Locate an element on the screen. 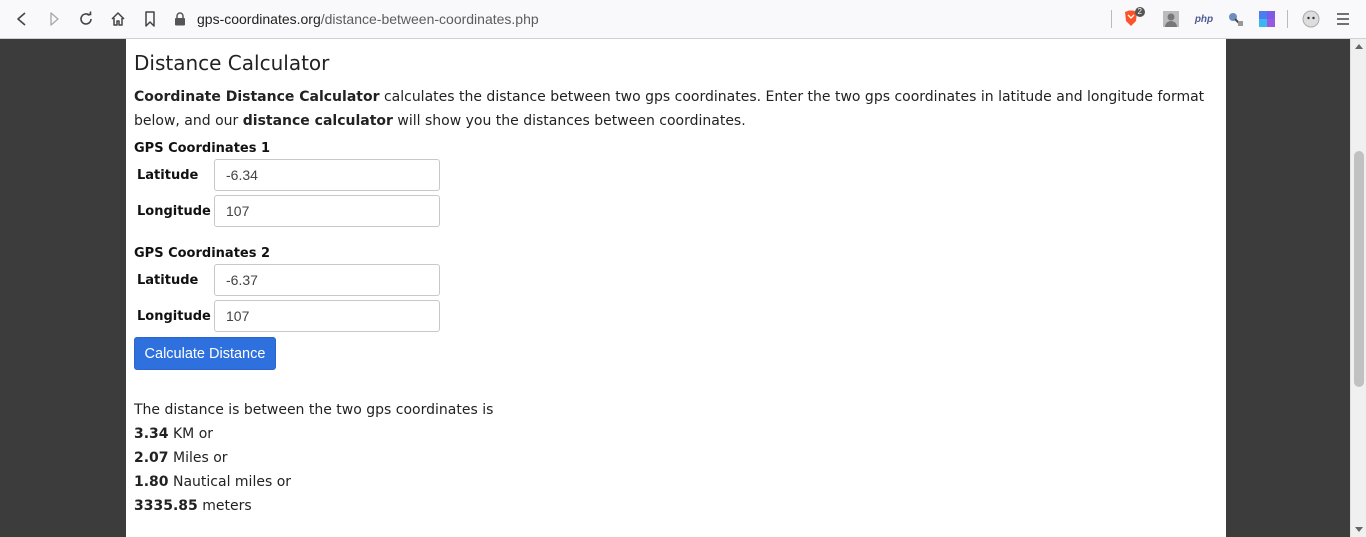 This screenshot has height=537, width=1366. toolbar-separator is located at coordinates (1111, 19).